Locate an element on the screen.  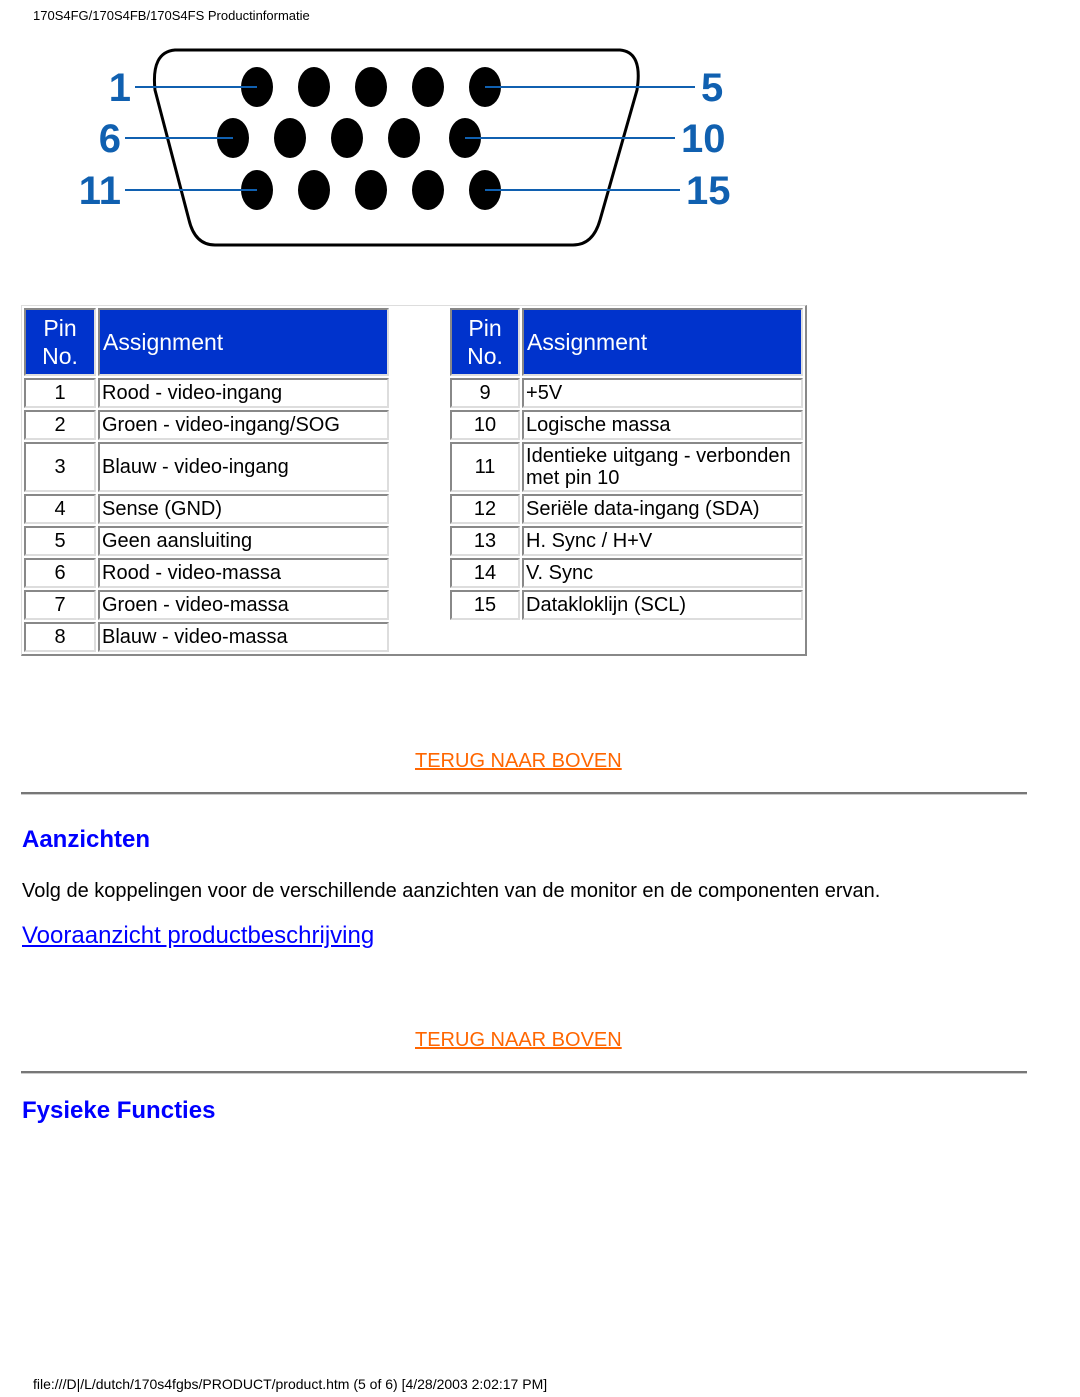
pin-number: 11 is located at coordinates (485, 467).